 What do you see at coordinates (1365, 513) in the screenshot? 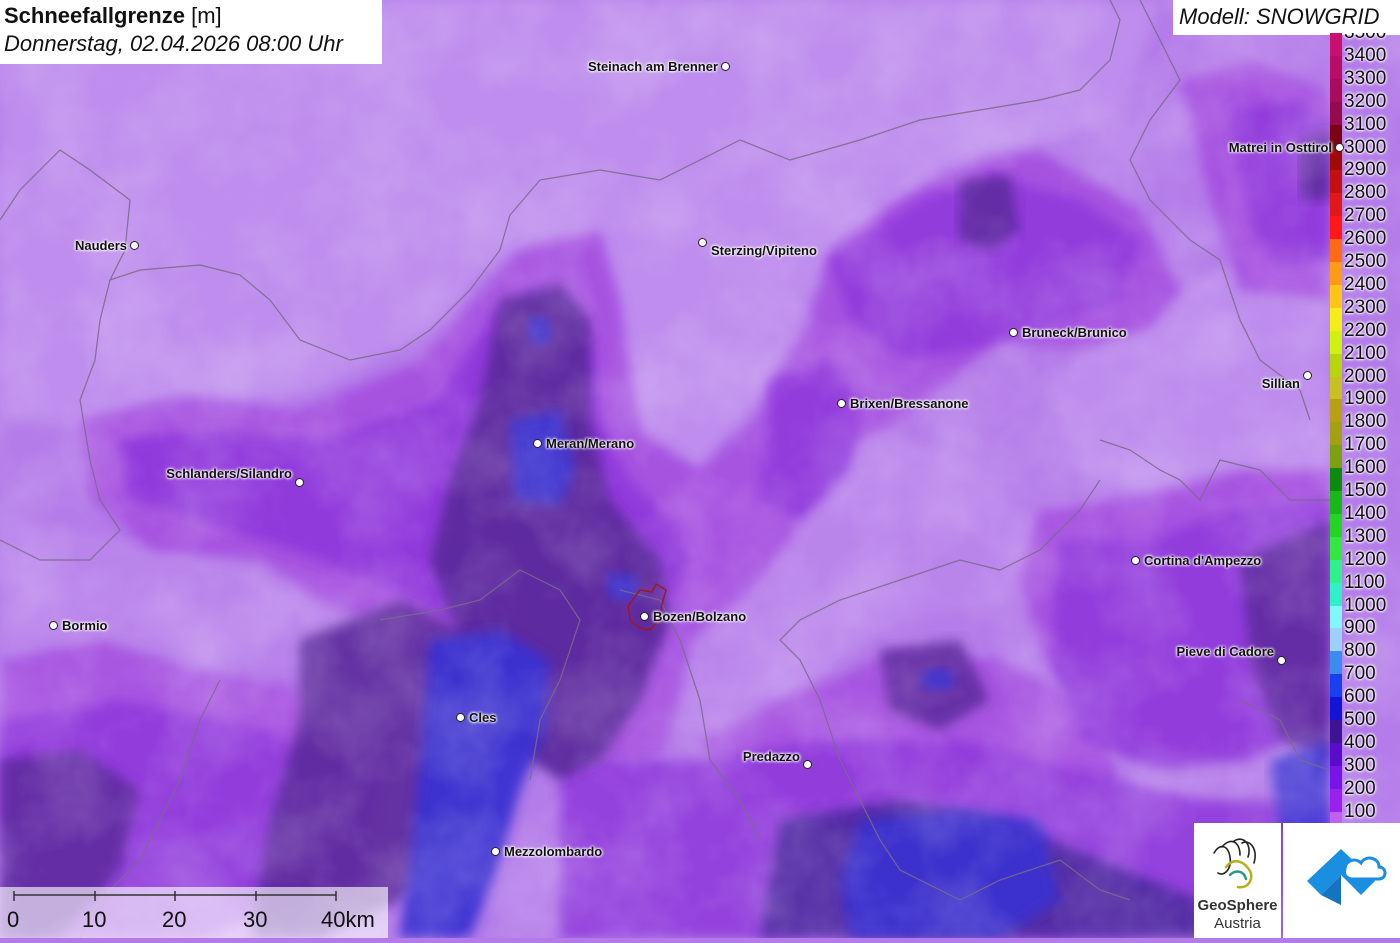
I see `legend-label: 1400` at bounding box center [1365, 513].